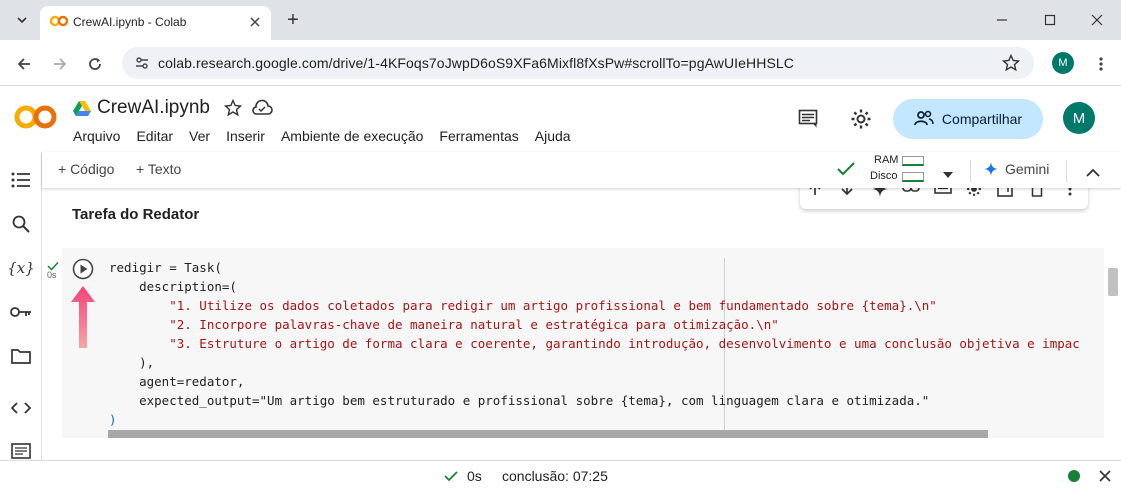  I want to click on google-drive-icon, so click(82, 110).